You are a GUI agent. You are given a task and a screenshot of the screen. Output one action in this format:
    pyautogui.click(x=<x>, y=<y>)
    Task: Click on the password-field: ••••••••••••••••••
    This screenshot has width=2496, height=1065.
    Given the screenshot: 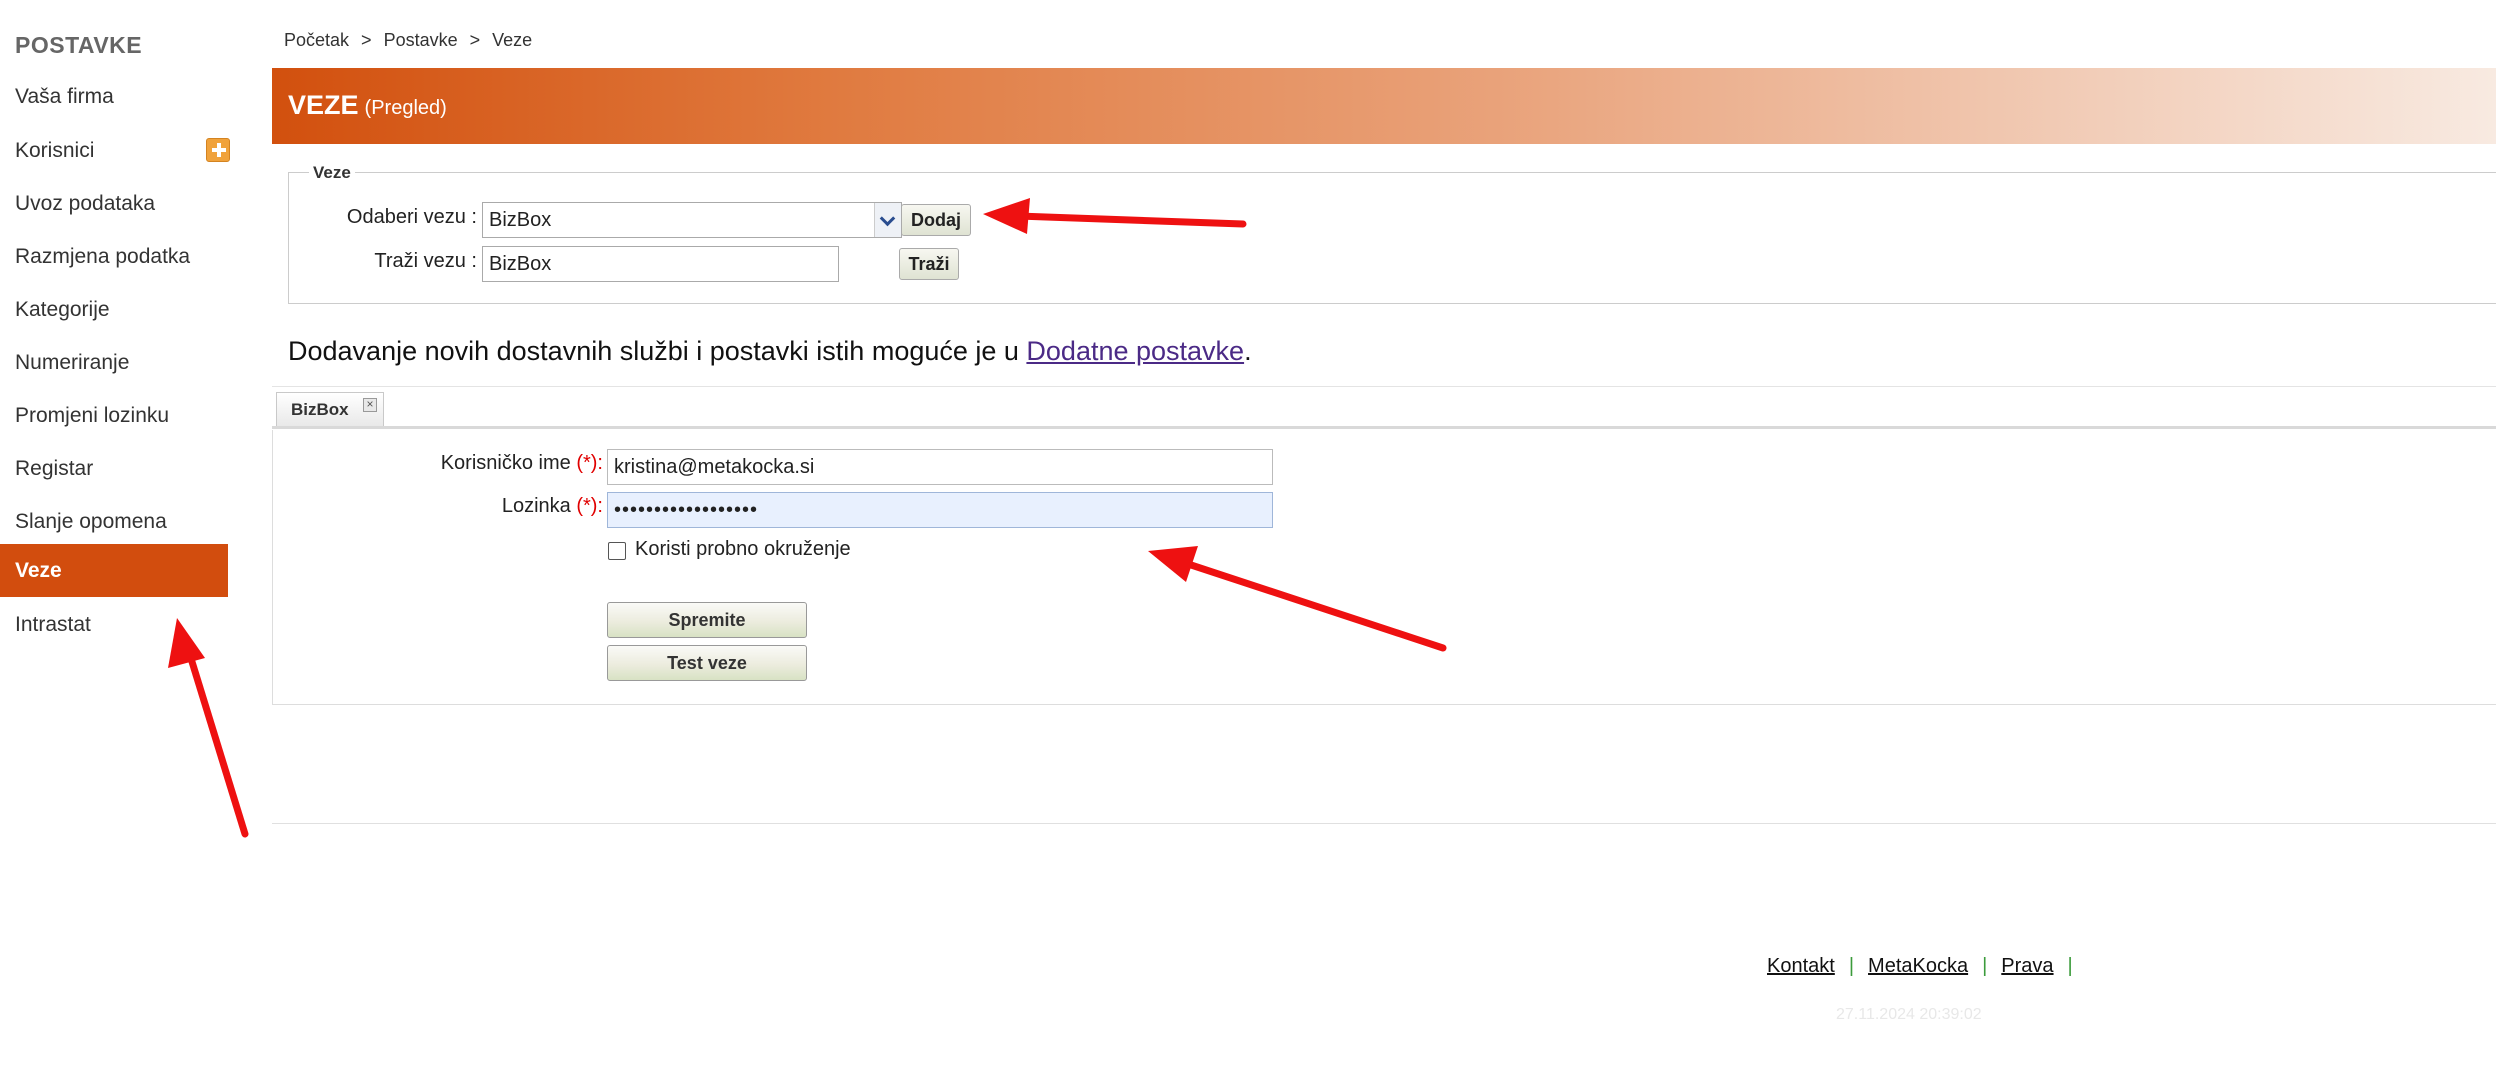 What is the action you would take?
    pyautogui.click(x=940, y=510)
    